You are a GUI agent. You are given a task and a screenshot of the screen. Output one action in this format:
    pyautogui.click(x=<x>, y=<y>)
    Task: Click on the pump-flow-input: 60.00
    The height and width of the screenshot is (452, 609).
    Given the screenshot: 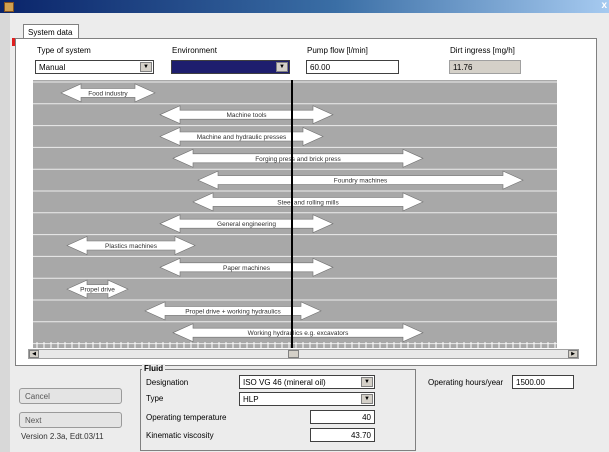 What is the action you would take?
    pyautogui.click(x=352, y=67)
    